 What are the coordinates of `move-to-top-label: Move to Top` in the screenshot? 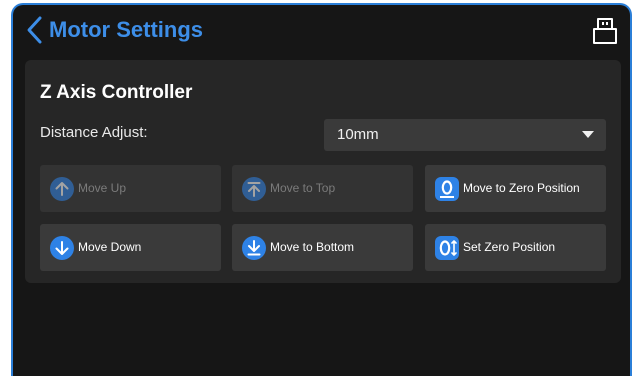 It's located at (303, 188).